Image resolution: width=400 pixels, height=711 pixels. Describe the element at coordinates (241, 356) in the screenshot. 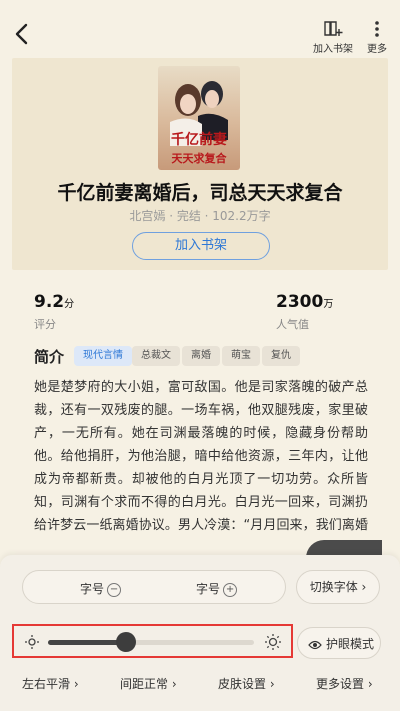

I see `tag-cute-baby: 萌宝` at that location.